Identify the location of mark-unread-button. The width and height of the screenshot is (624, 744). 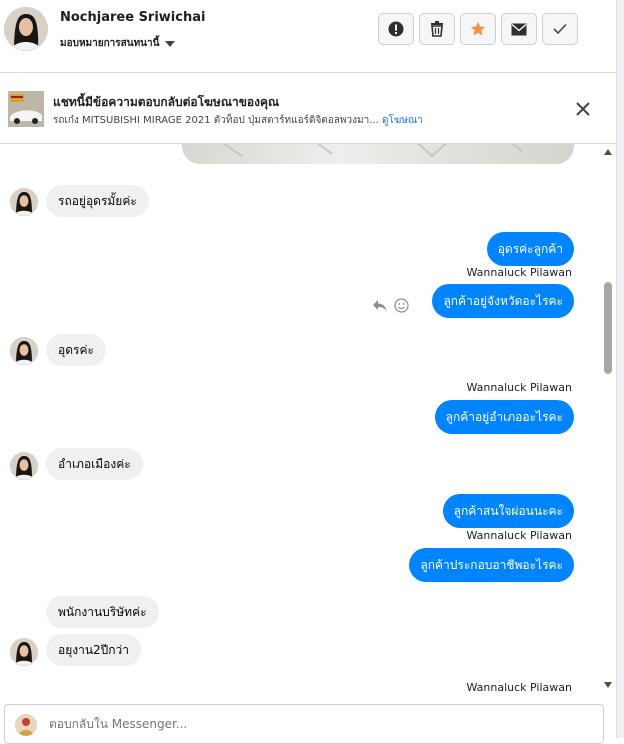
(519, 29).